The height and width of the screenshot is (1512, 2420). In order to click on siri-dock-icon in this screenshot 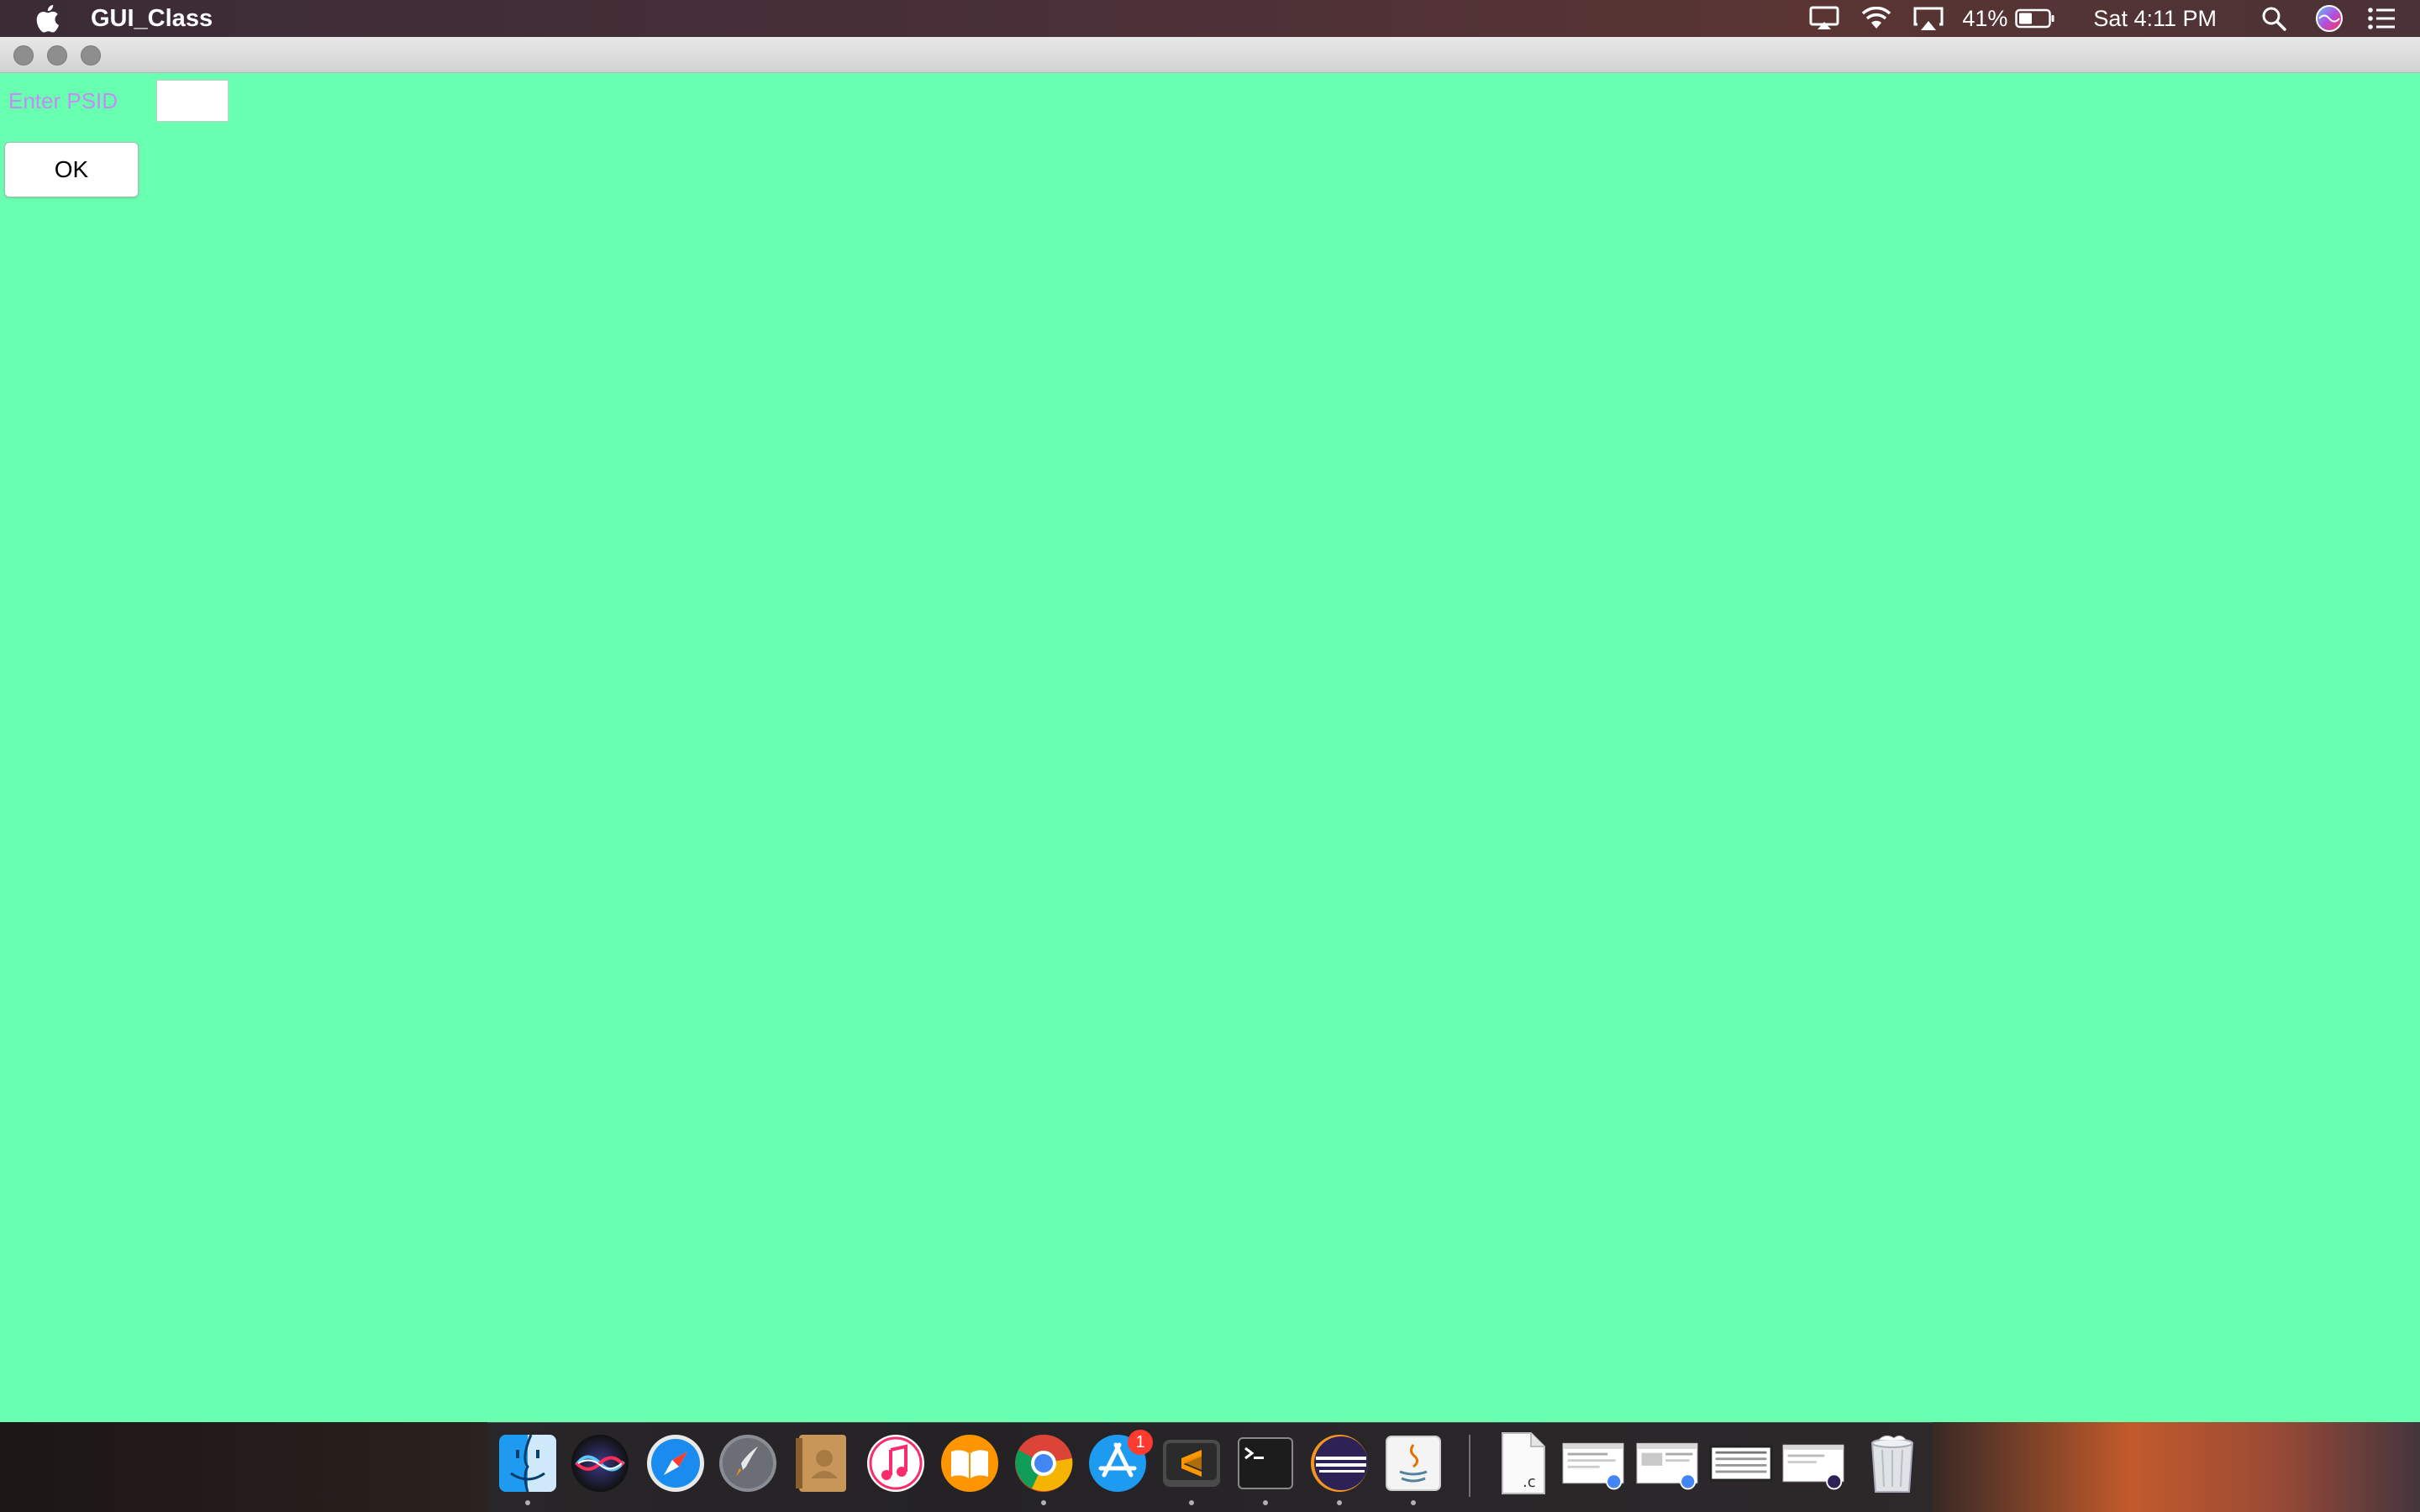, I will do `click(600, 1463)`.